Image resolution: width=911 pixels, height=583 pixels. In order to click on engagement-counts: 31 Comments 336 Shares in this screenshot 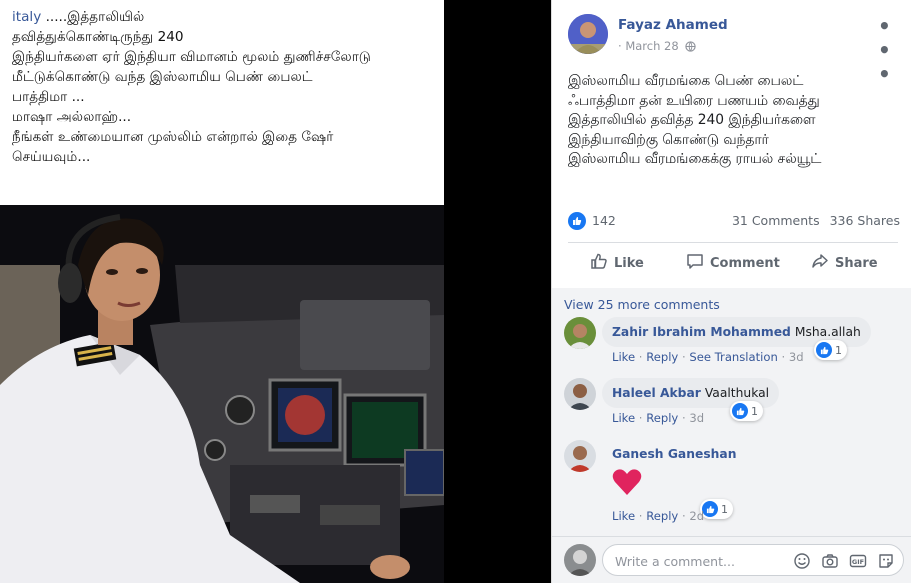, I will do `click(813, 220)`.